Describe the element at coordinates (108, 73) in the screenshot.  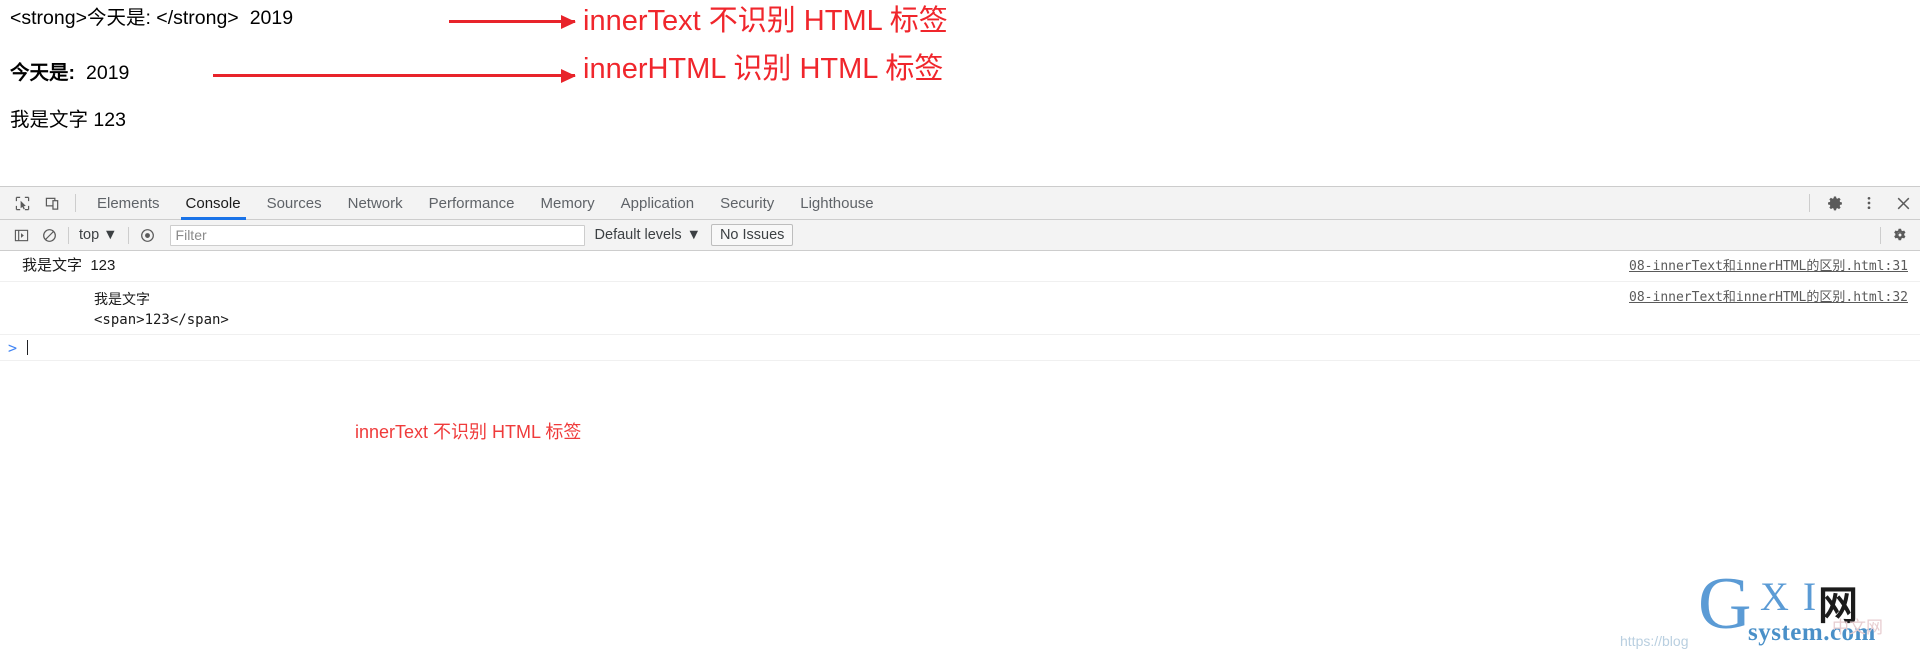
I see `innerhtml-year-value: 2019` at that location.